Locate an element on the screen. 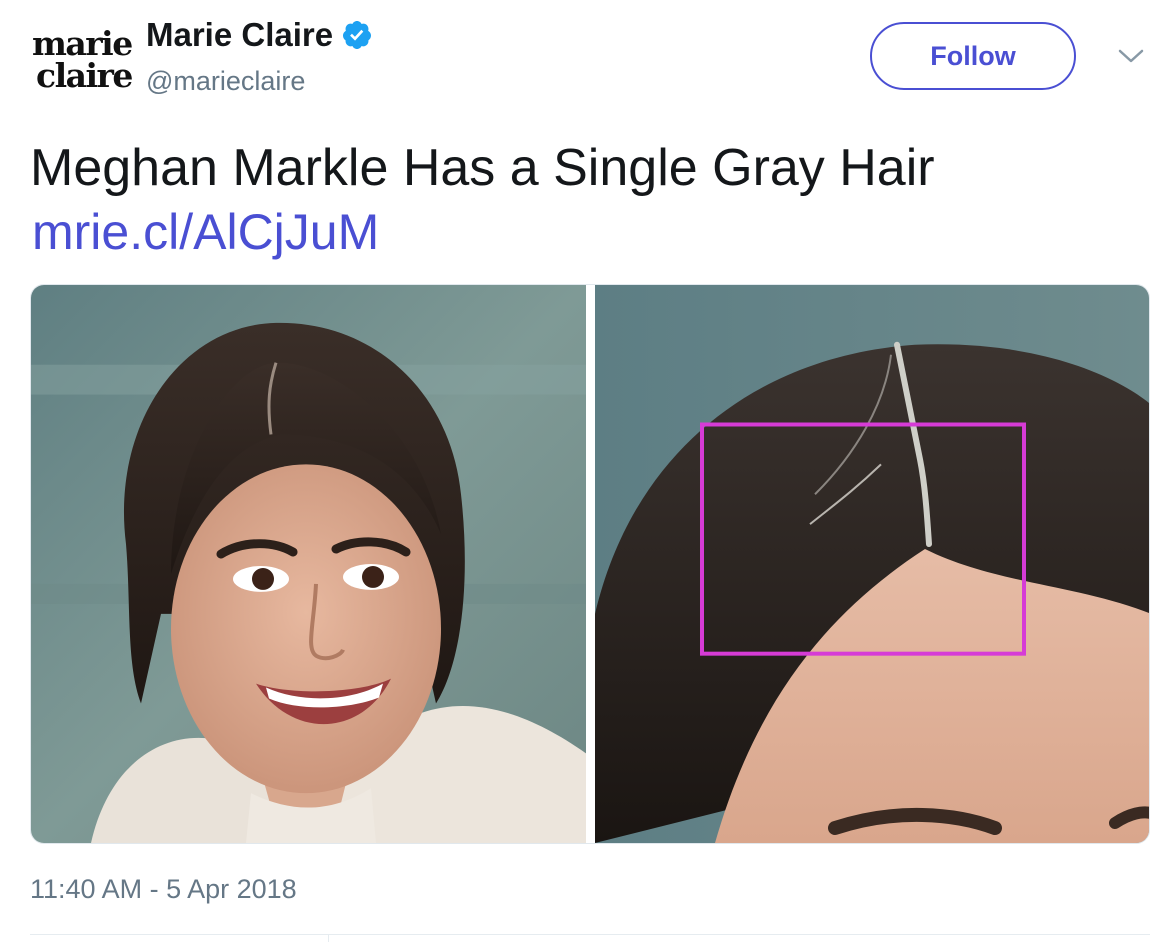  divider is located at coordinates (590, 934).